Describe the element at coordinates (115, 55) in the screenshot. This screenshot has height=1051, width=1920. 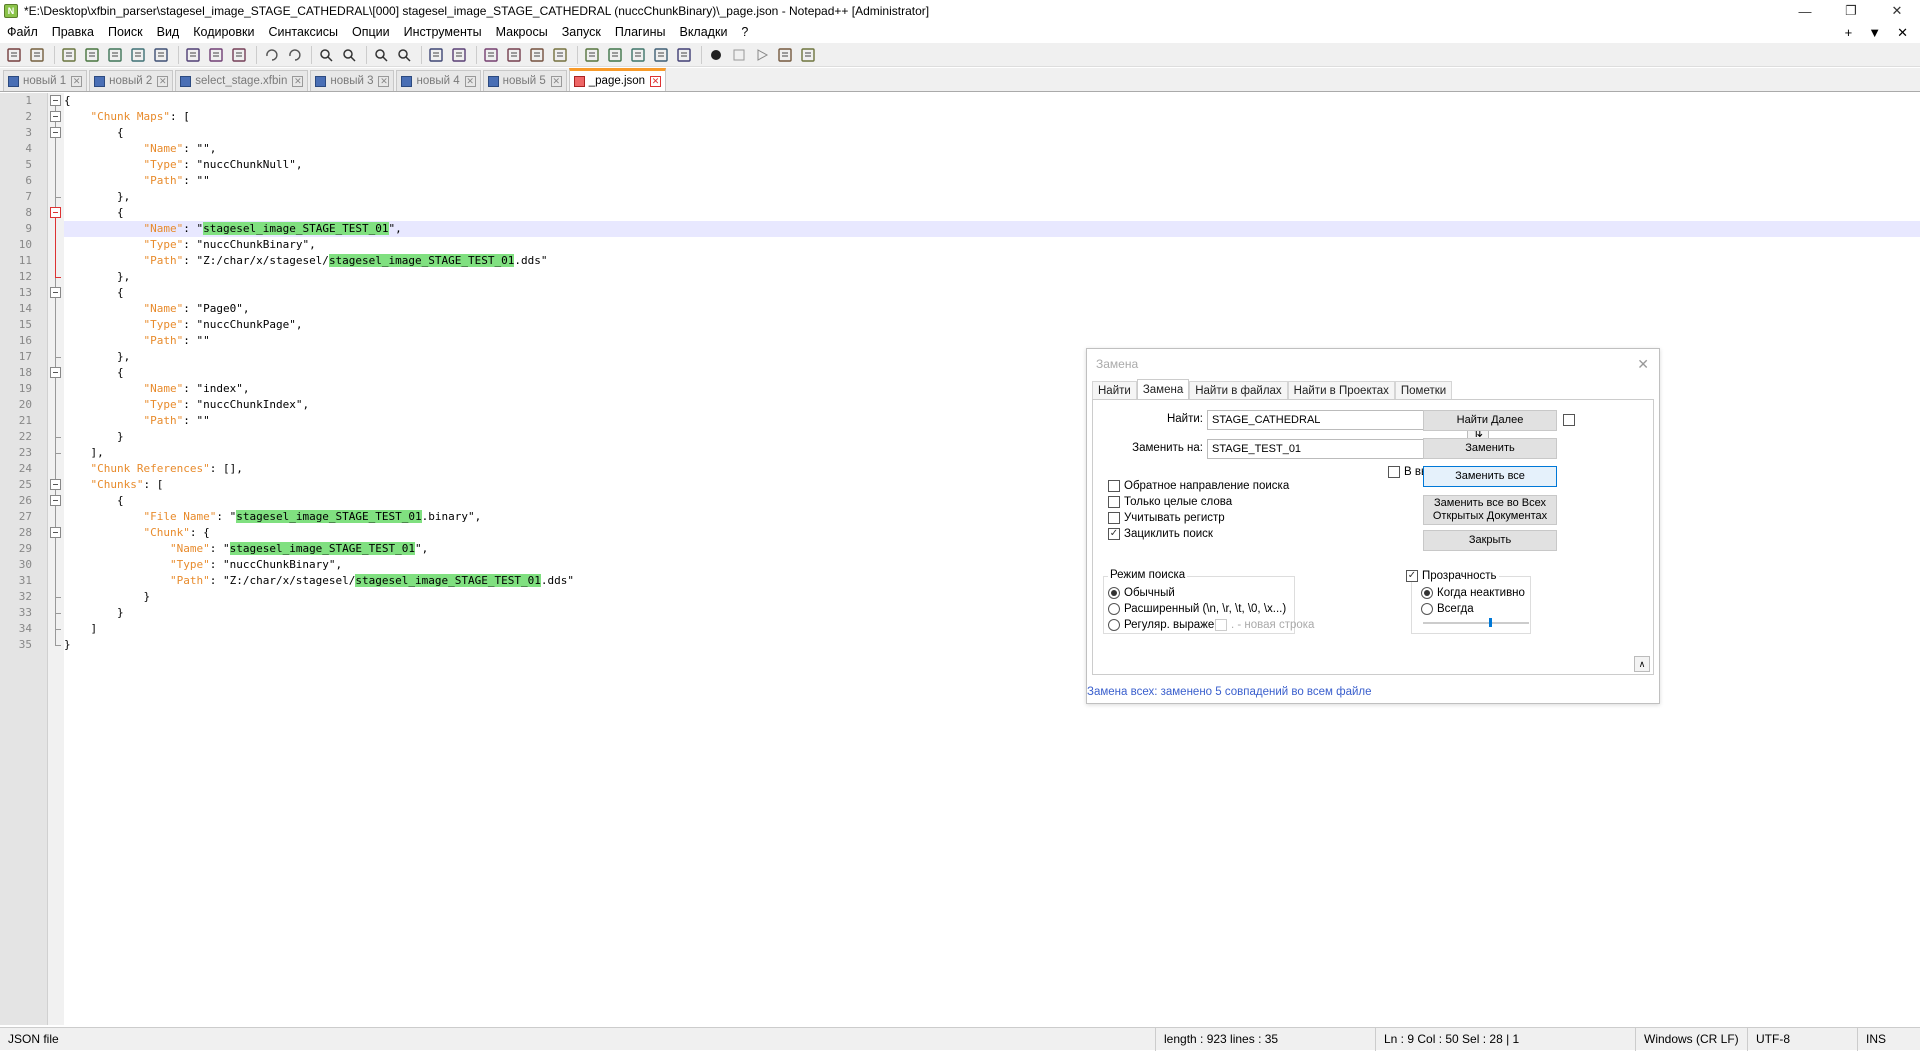
I see `close-icon` at that location.